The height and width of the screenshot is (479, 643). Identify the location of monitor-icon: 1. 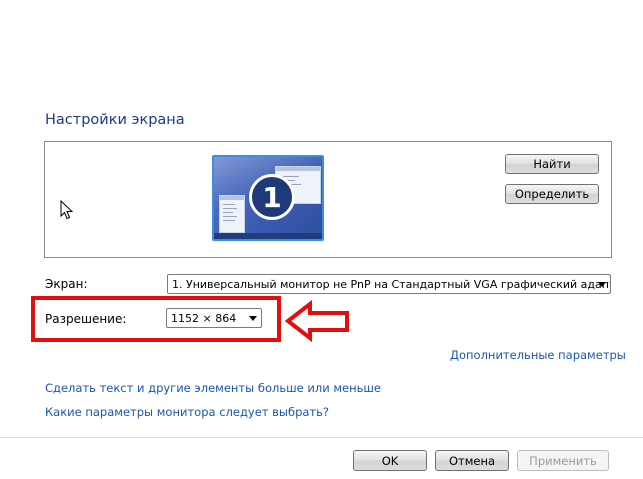
(268, 198).